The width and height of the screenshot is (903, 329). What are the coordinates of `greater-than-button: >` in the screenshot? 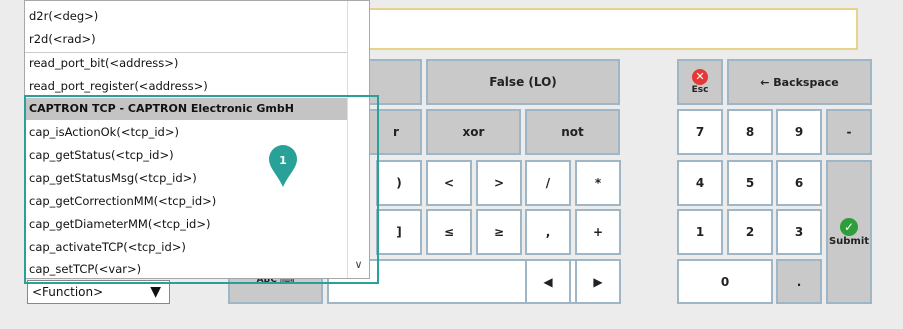 It's located at (499, 183).